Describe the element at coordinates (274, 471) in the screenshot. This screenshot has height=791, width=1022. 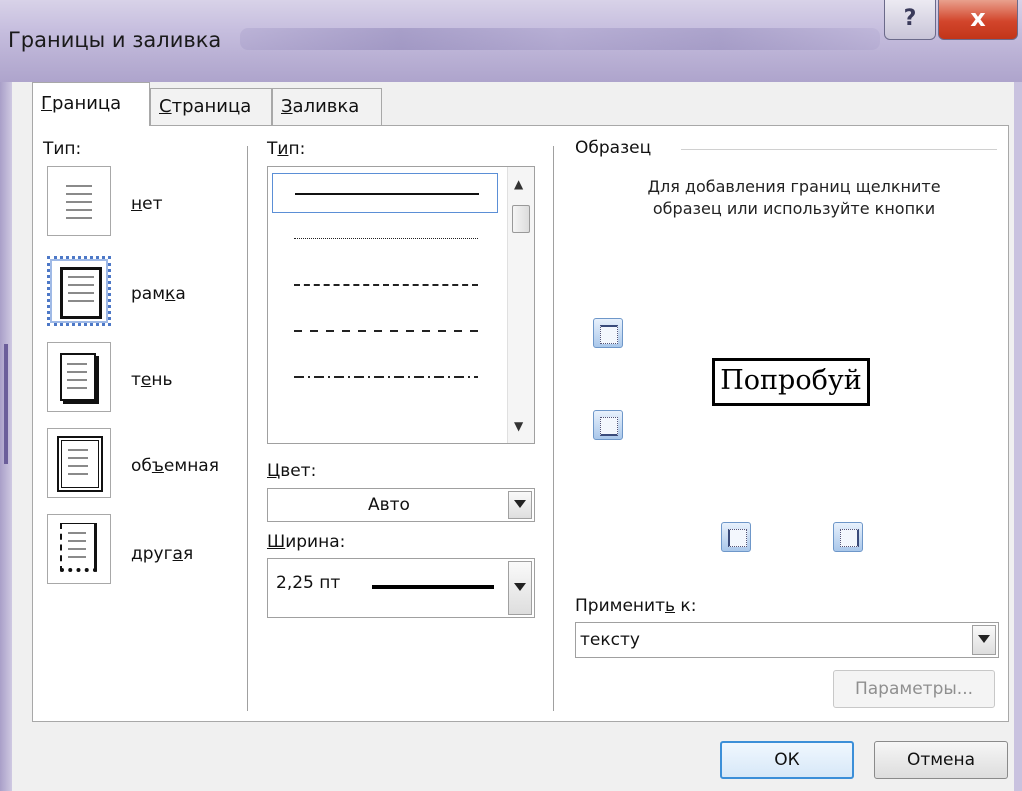
I see `label-accel: Ц` at that location.